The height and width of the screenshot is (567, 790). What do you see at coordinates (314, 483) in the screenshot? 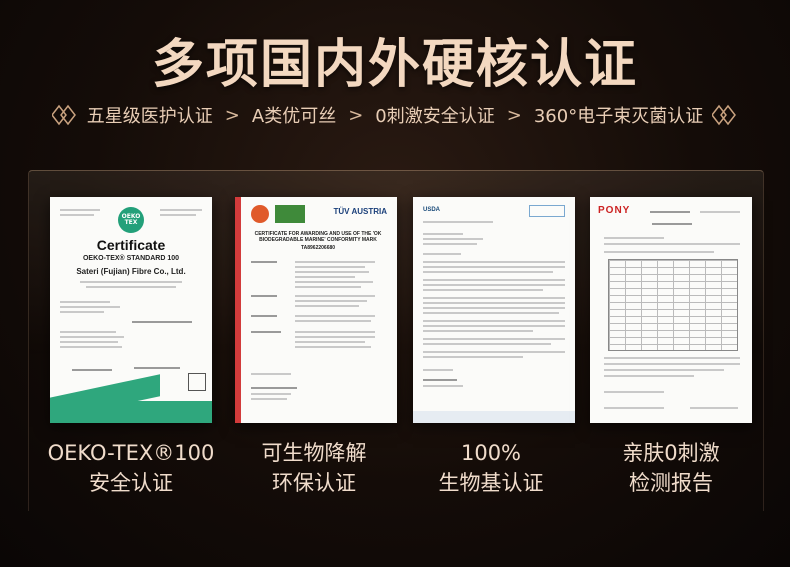
I see `caption-line: 环保认证` at bounding box center [314, 483].